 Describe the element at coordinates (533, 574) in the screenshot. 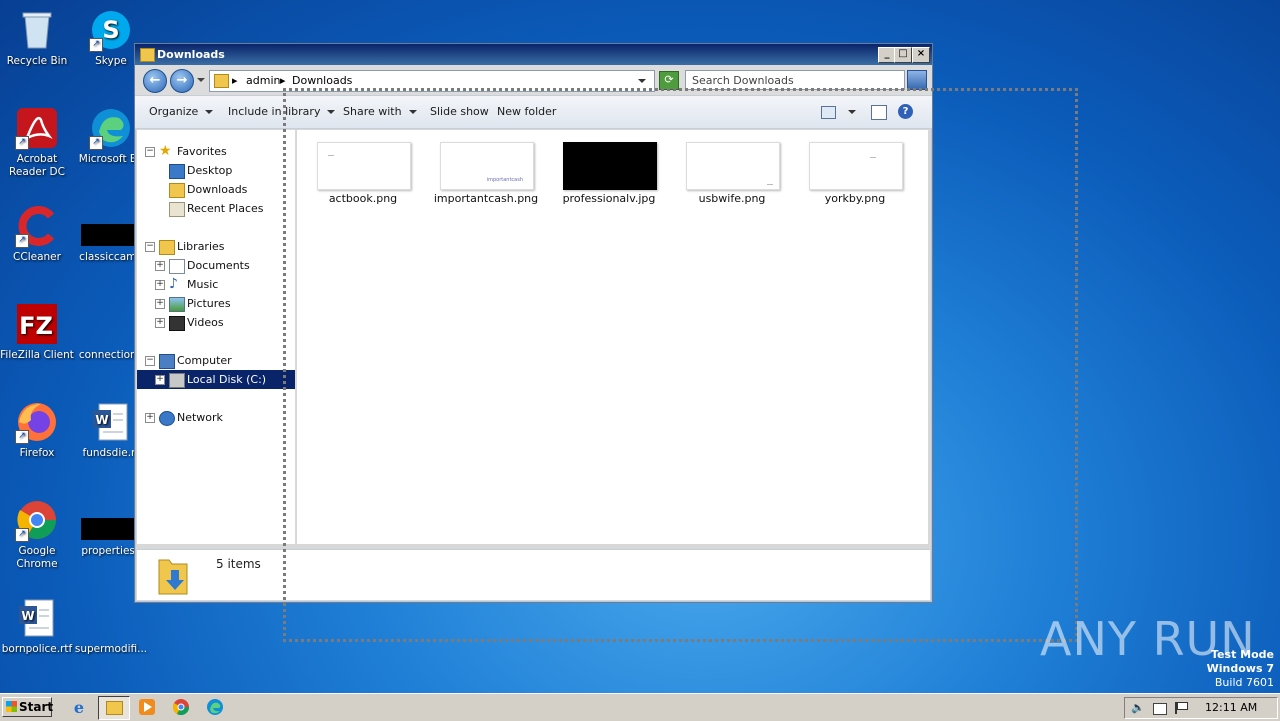

I see `details-pane: 5 items` at that location.